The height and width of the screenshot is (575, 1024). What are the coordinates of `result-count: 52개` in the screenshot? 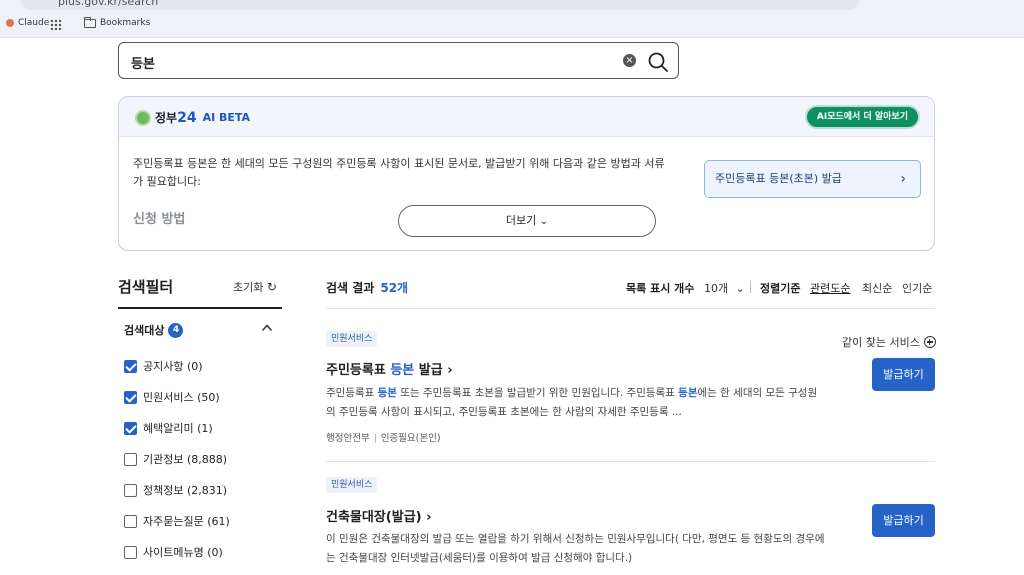 It's located at (394, 288).